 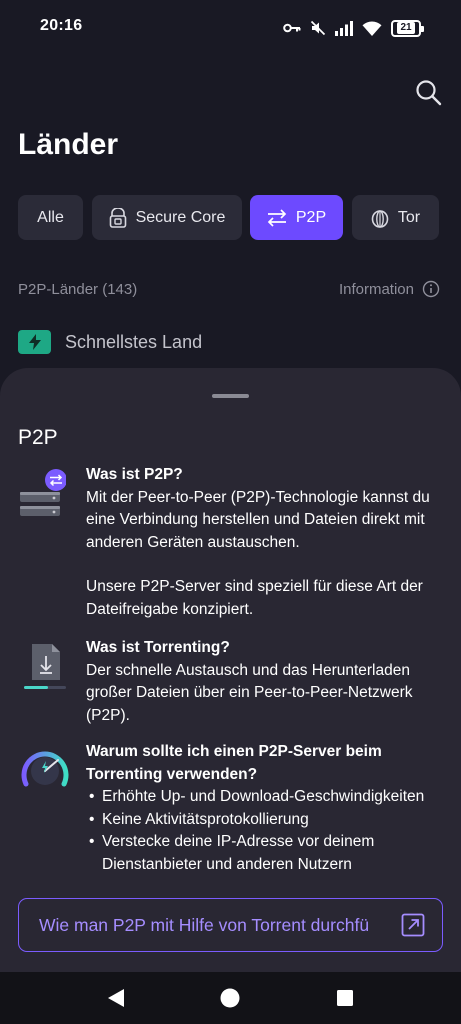 What do you see at coordinates (43, 492) in the screenshot?
I see `p2p-servers-icon` at bounding box center [43, 492].